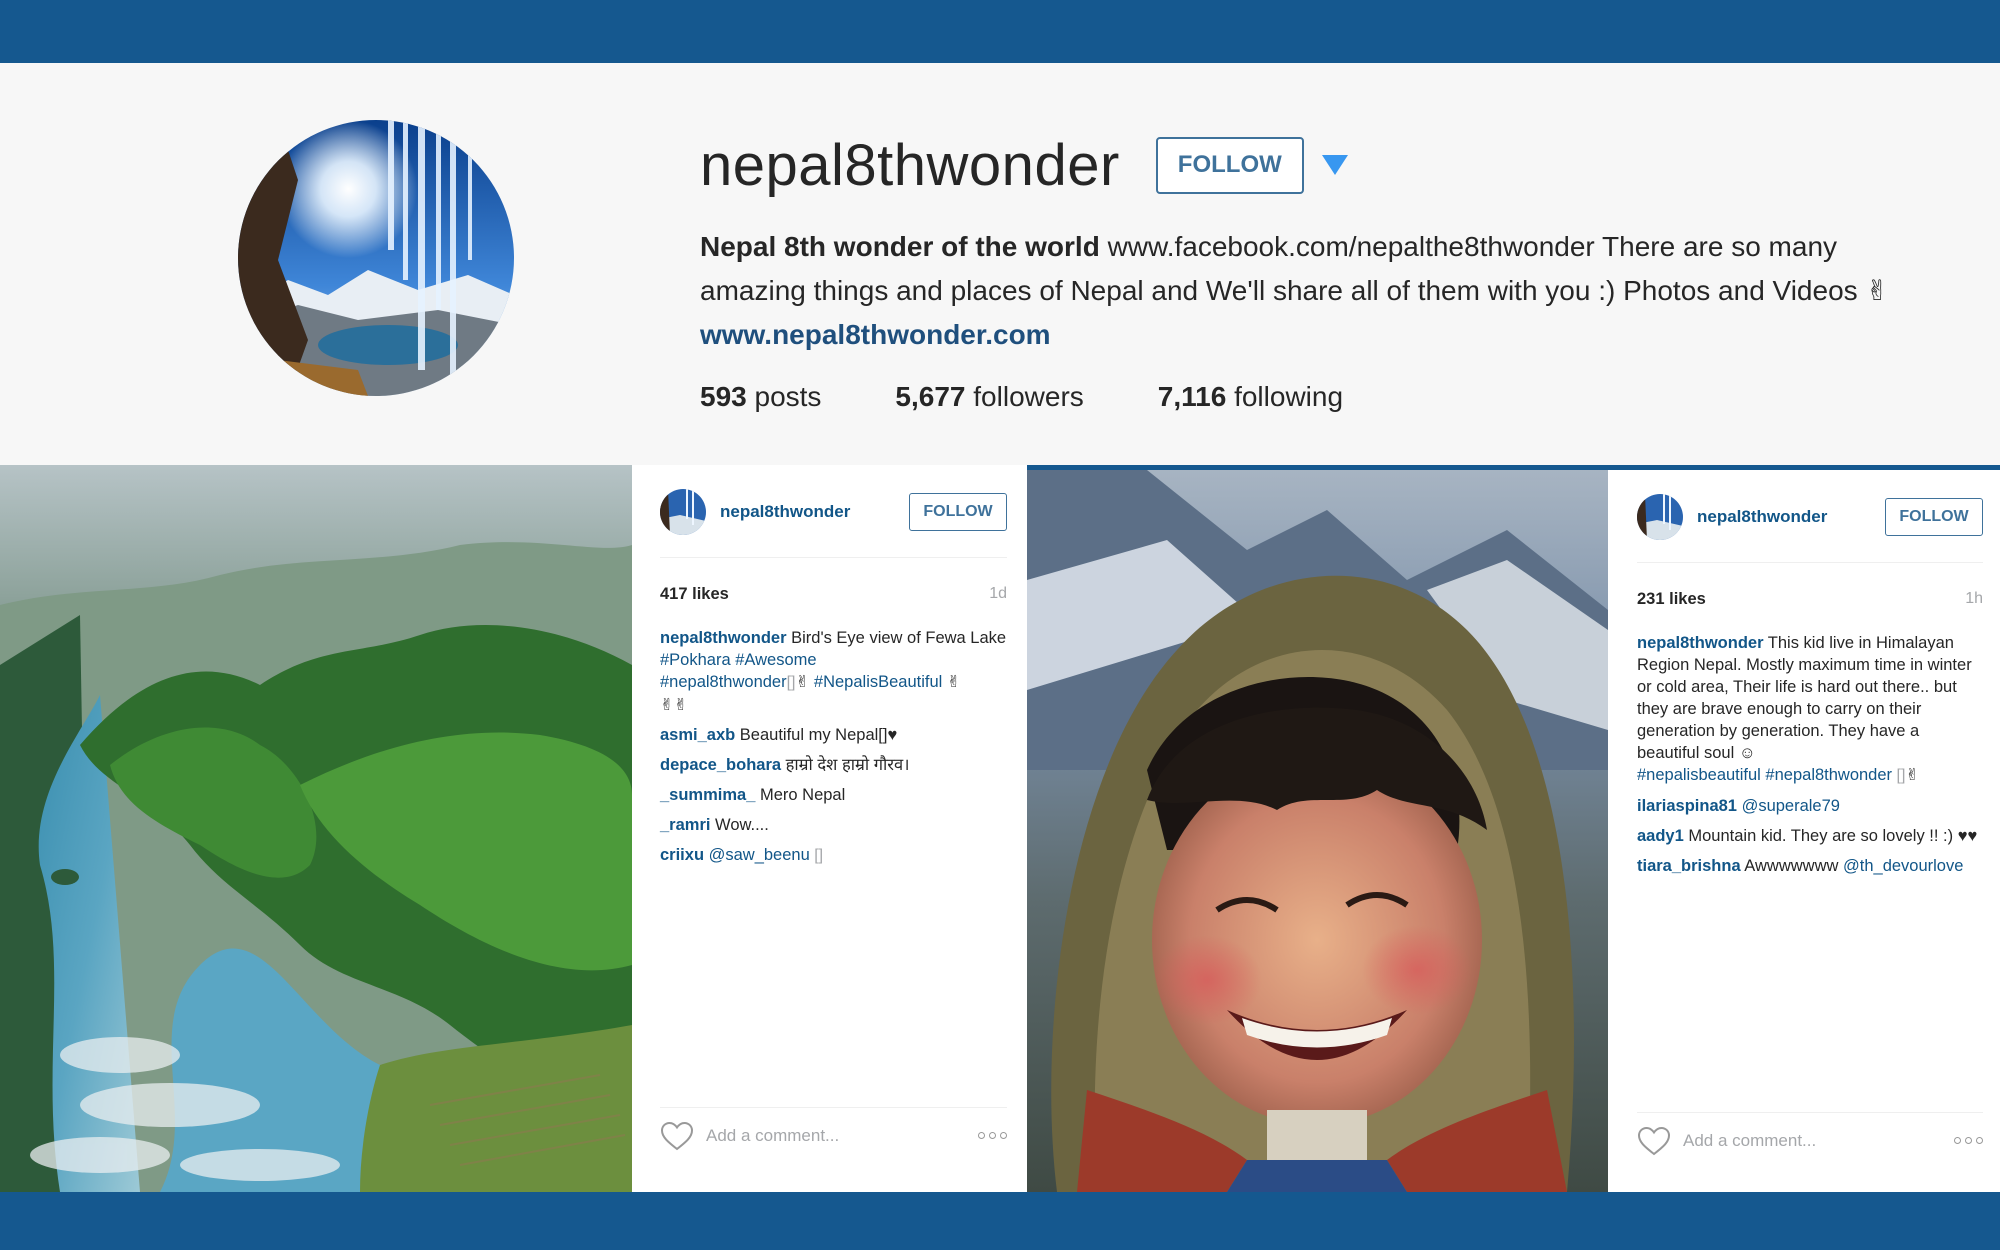 This screenshot has height=1250, width=2000. What do you see at coordinates (694, 594) in the screenshot?
I see `likes-count: 417 likes` at bounding box center [694, 594].